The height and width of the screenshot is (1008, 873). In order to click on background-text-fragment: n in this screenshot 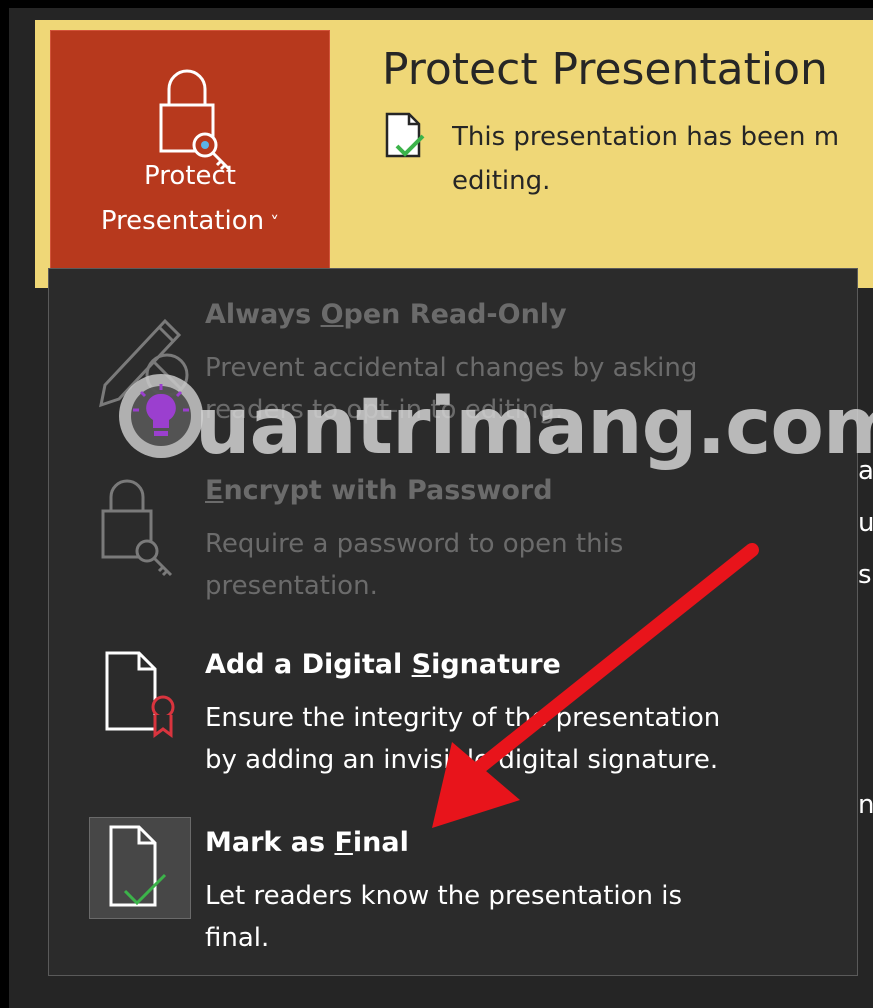, I will do `click(865, 805)`.